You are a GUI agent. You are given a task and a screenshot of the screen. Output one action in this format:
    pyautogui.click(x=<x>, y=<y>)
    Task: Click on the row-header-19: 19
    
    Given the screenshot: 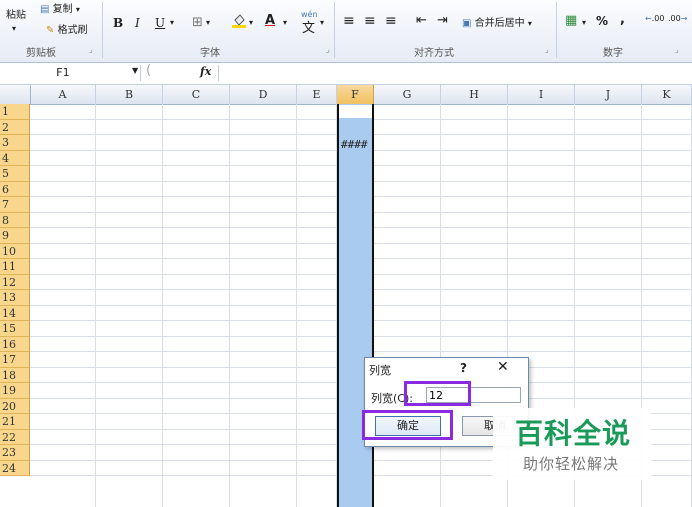 What is the action you would take?
    pyautogui.click(x=15, y=391)
    